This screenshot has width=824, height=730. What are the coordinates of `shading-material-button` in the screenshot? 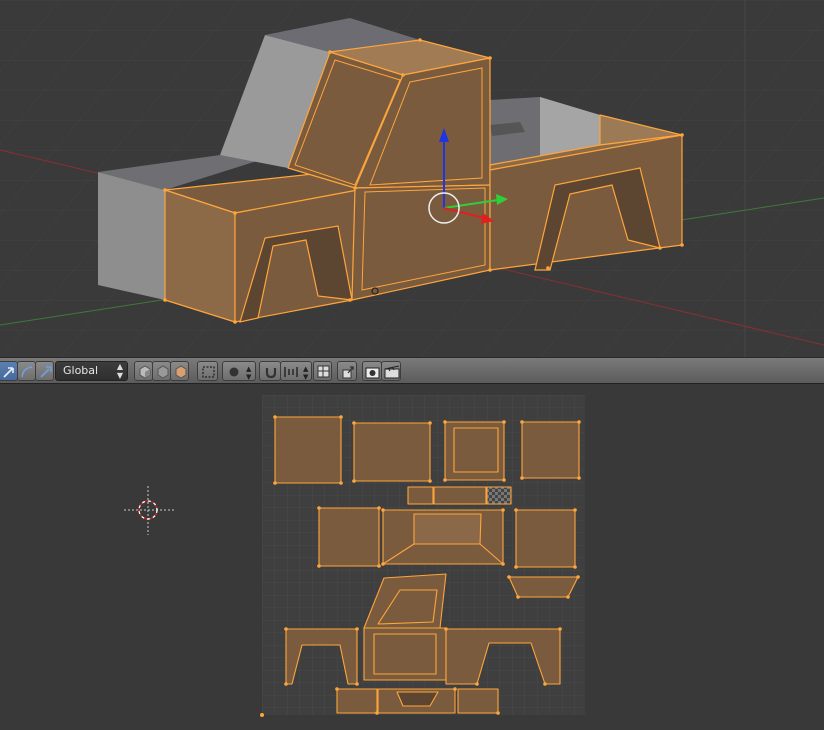 It's located at (179, 371).